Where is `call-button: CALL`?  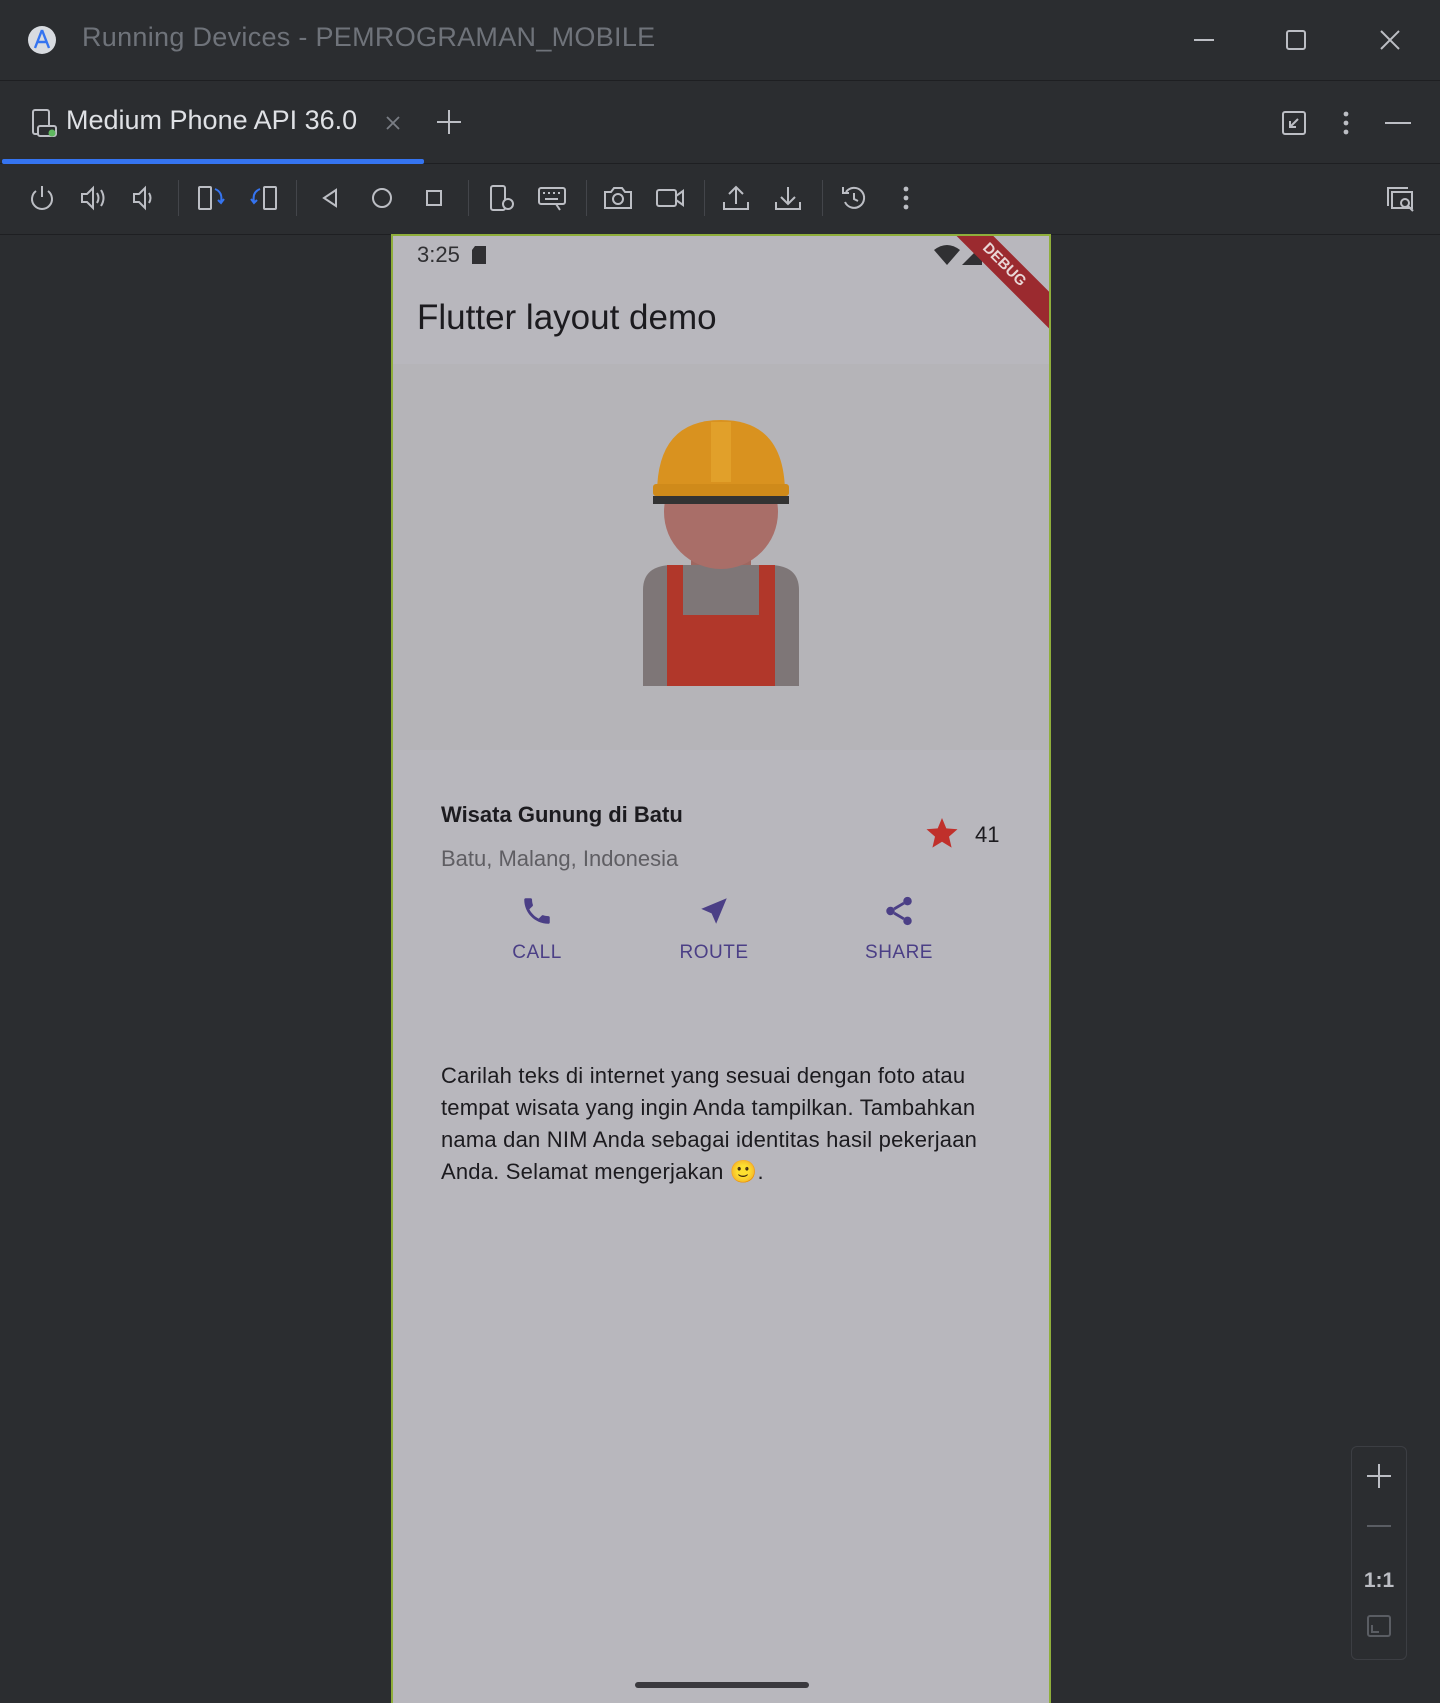
call-button: CALL is located at coordinates (537, 929).